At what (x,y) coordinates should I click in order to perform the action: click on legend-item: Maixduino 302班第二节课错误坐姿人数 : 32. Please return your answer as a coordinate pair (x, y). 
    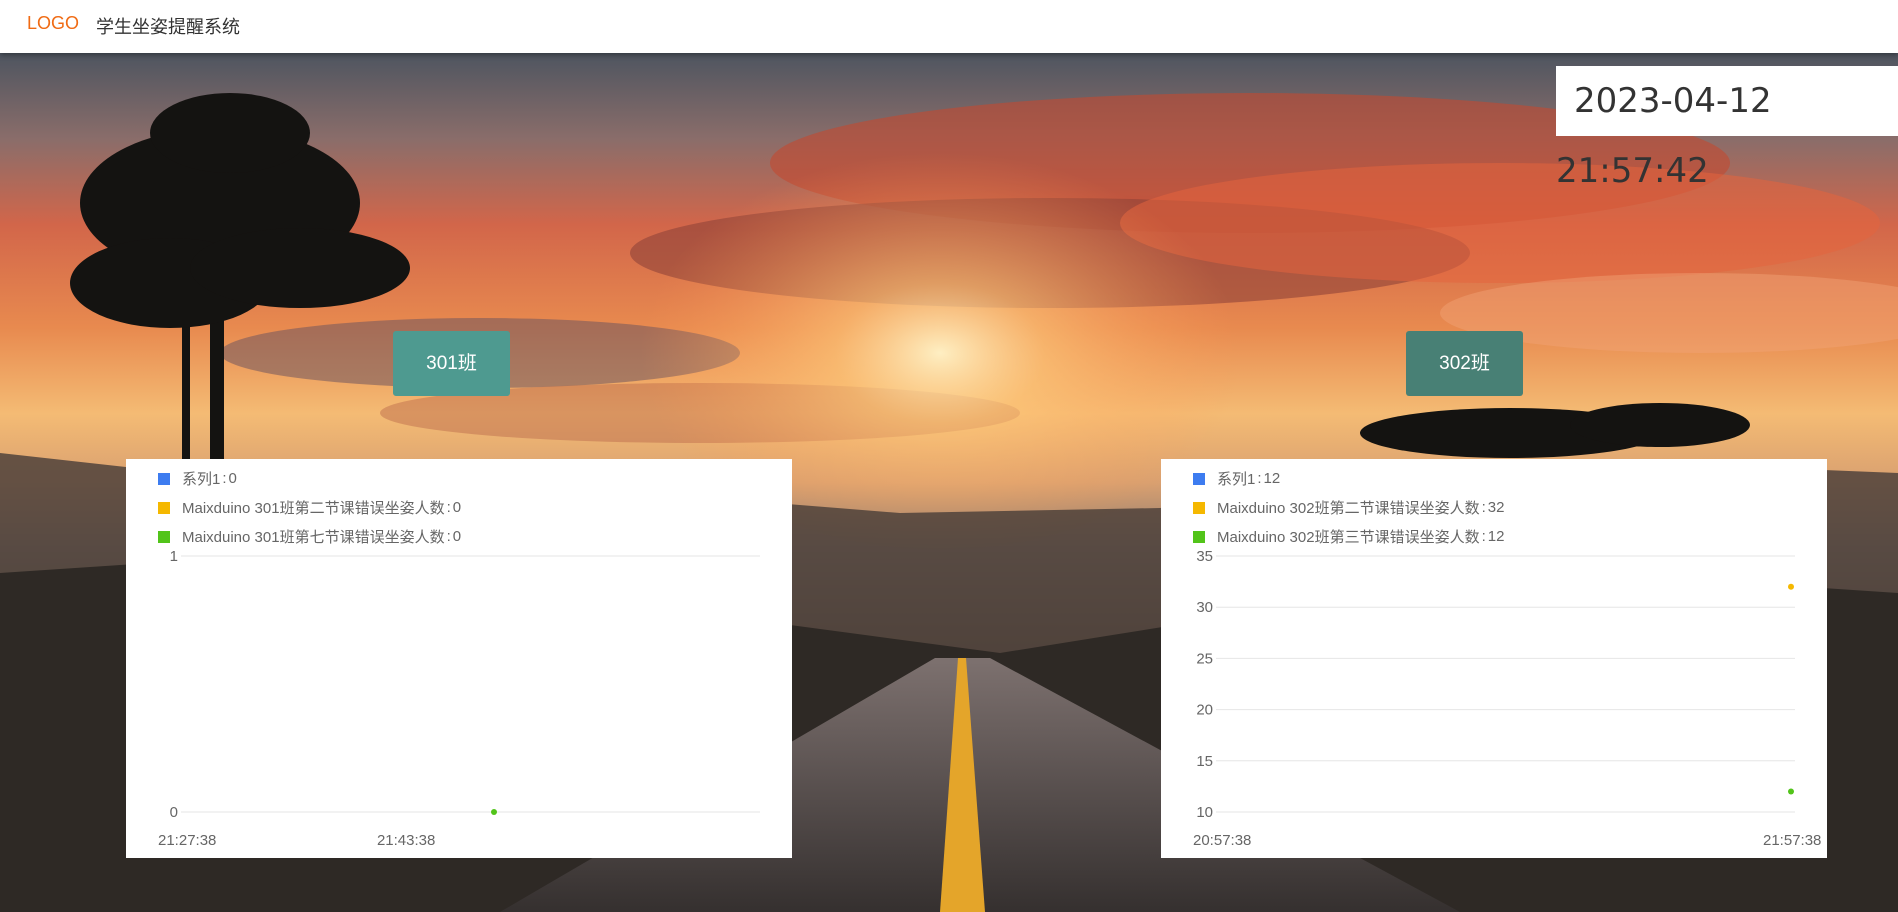
    Looking at the image, I should click on (1348, 507).